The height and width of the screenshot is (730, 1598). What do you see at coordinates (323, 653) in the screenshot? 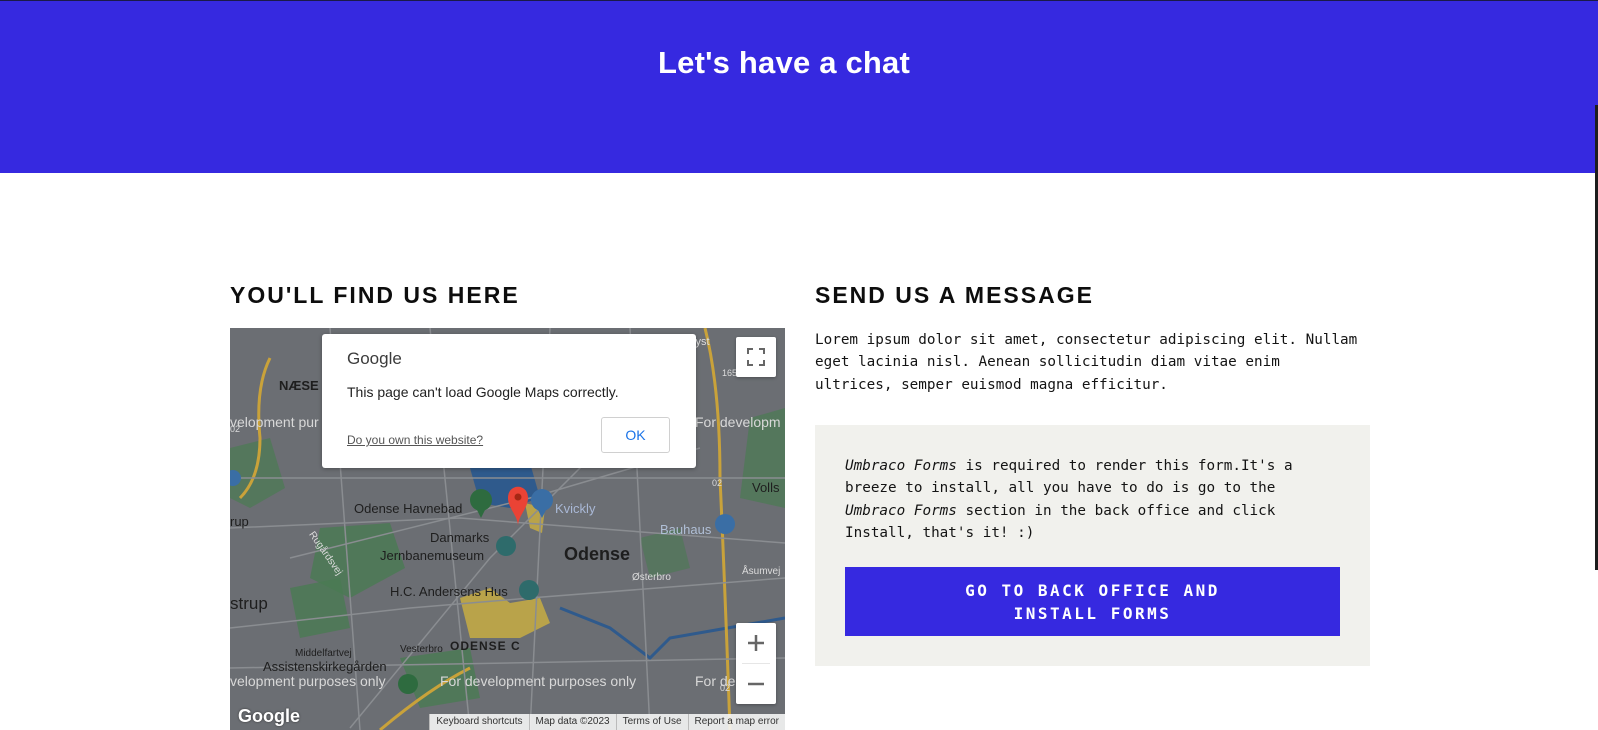
I see `map-label-middelfartvej: Middelfartvej` at bounding box center [323, 653].